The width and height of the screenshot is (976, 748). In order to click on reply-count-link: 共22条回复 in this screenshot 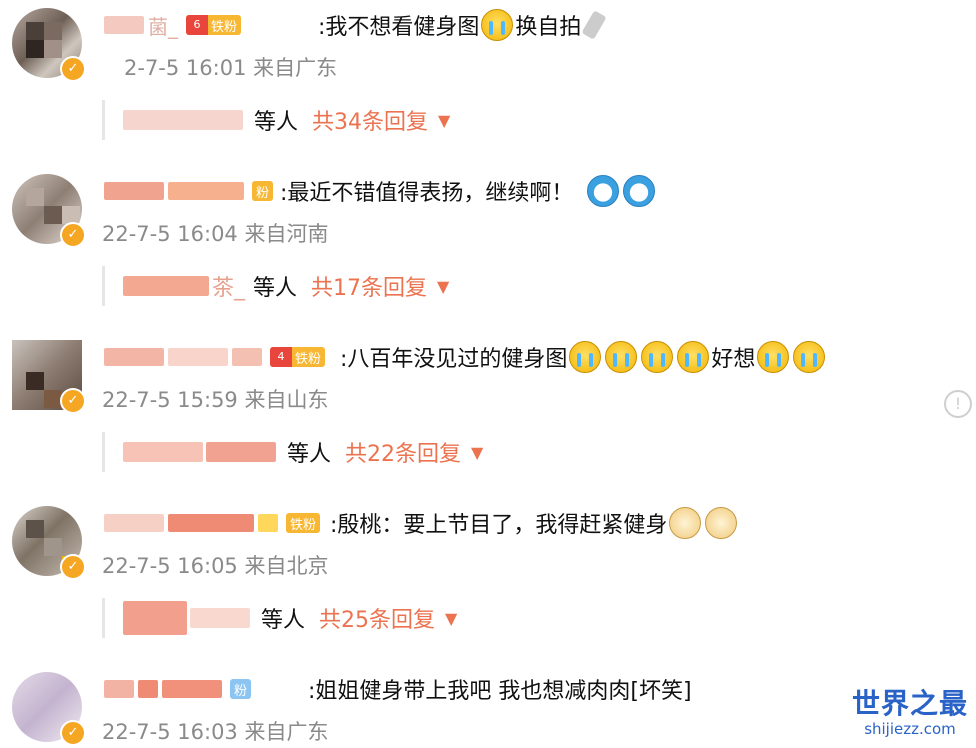, I will do `click(403, 452)`.